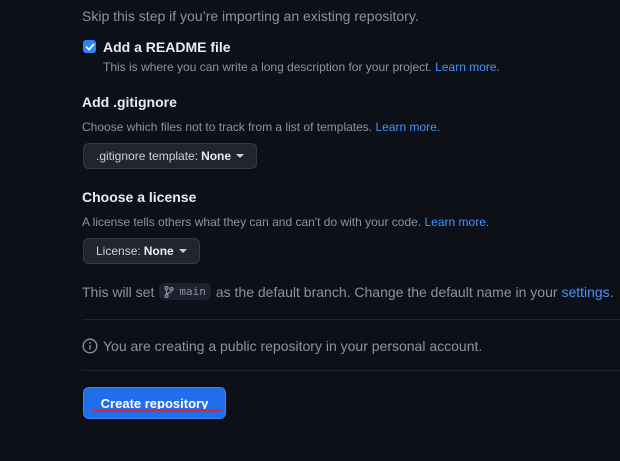  I want to click on license-select-prefix: License:, so click(118, 251).